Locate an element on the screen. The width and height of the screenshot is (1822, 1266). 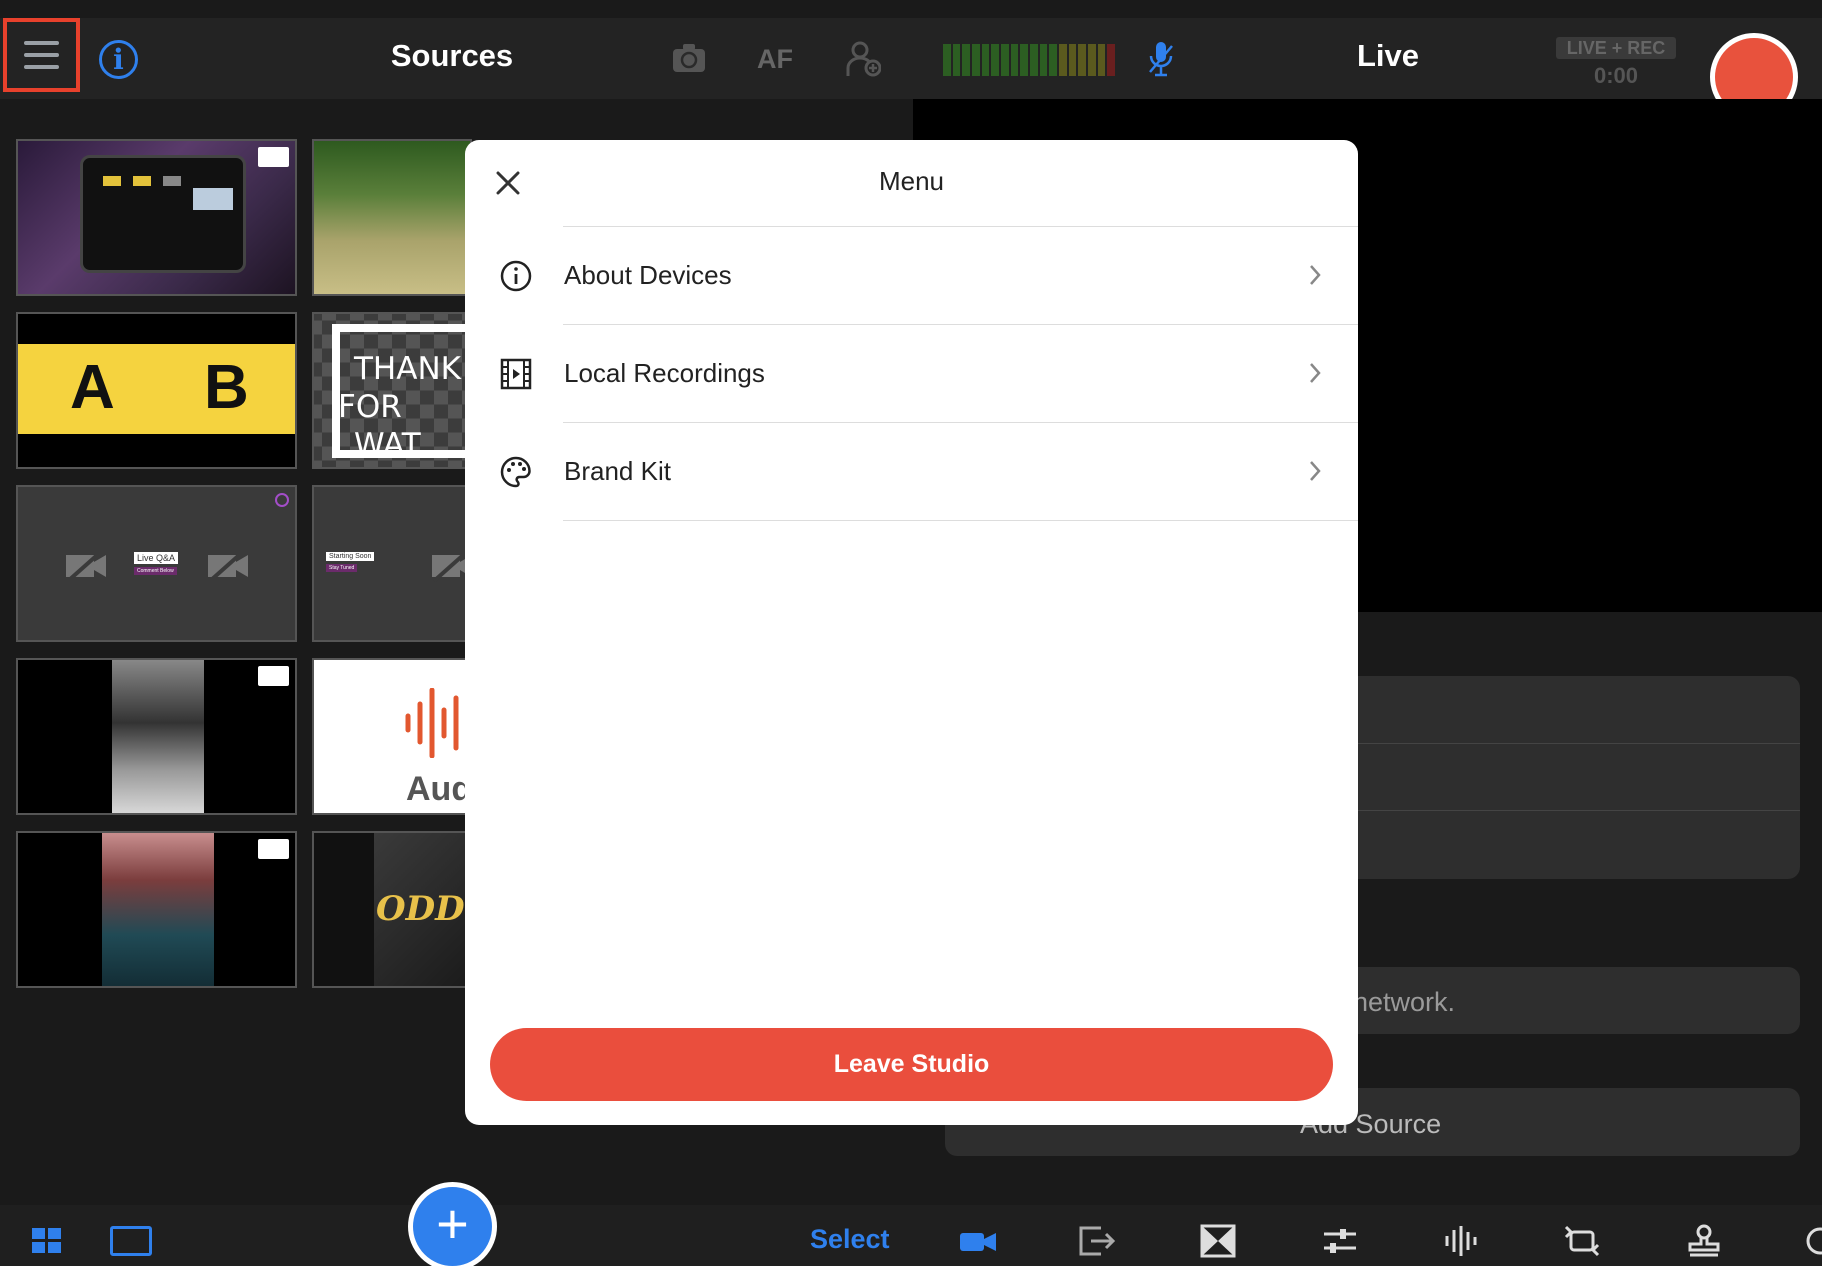
qa-sub-label: Comment Below is located at coordinates (155, 571).